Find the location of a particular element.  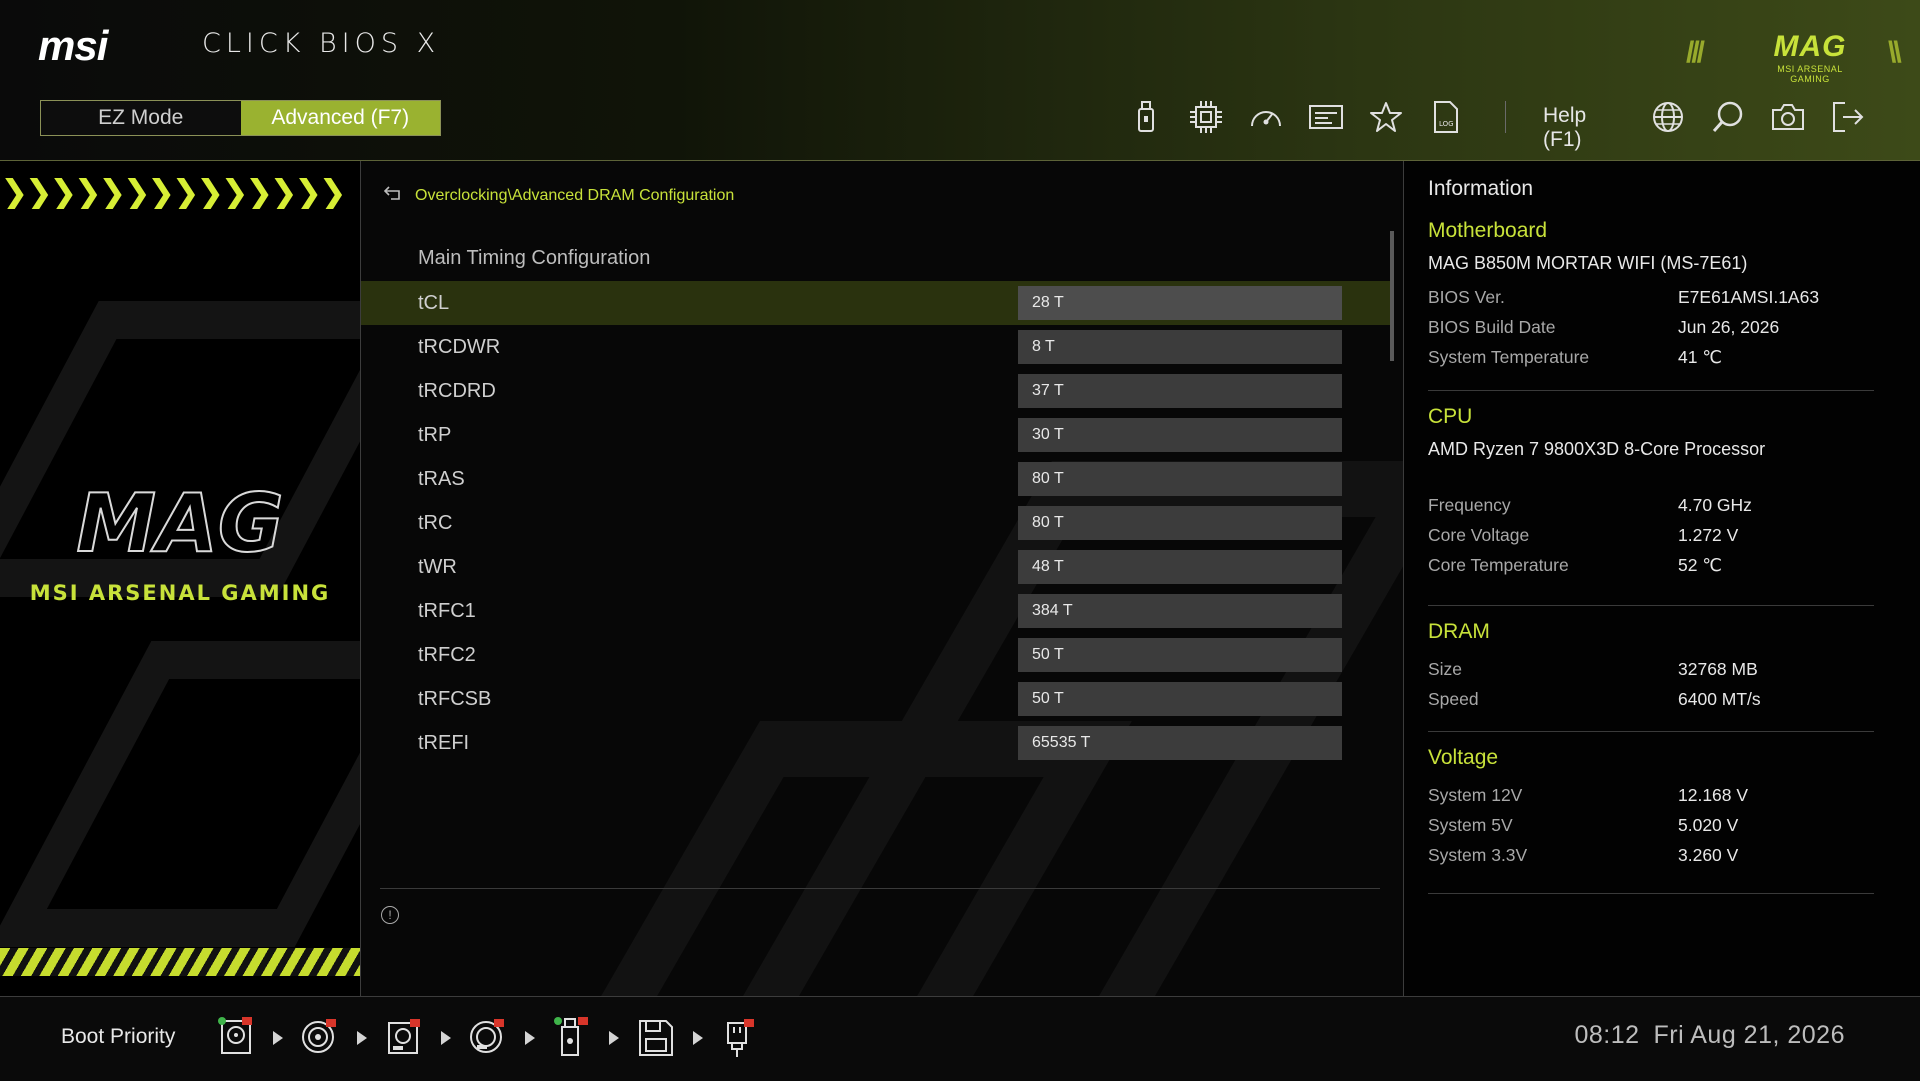

ez-mode-tab: EZ Mode is located at coordinates (141, 118).